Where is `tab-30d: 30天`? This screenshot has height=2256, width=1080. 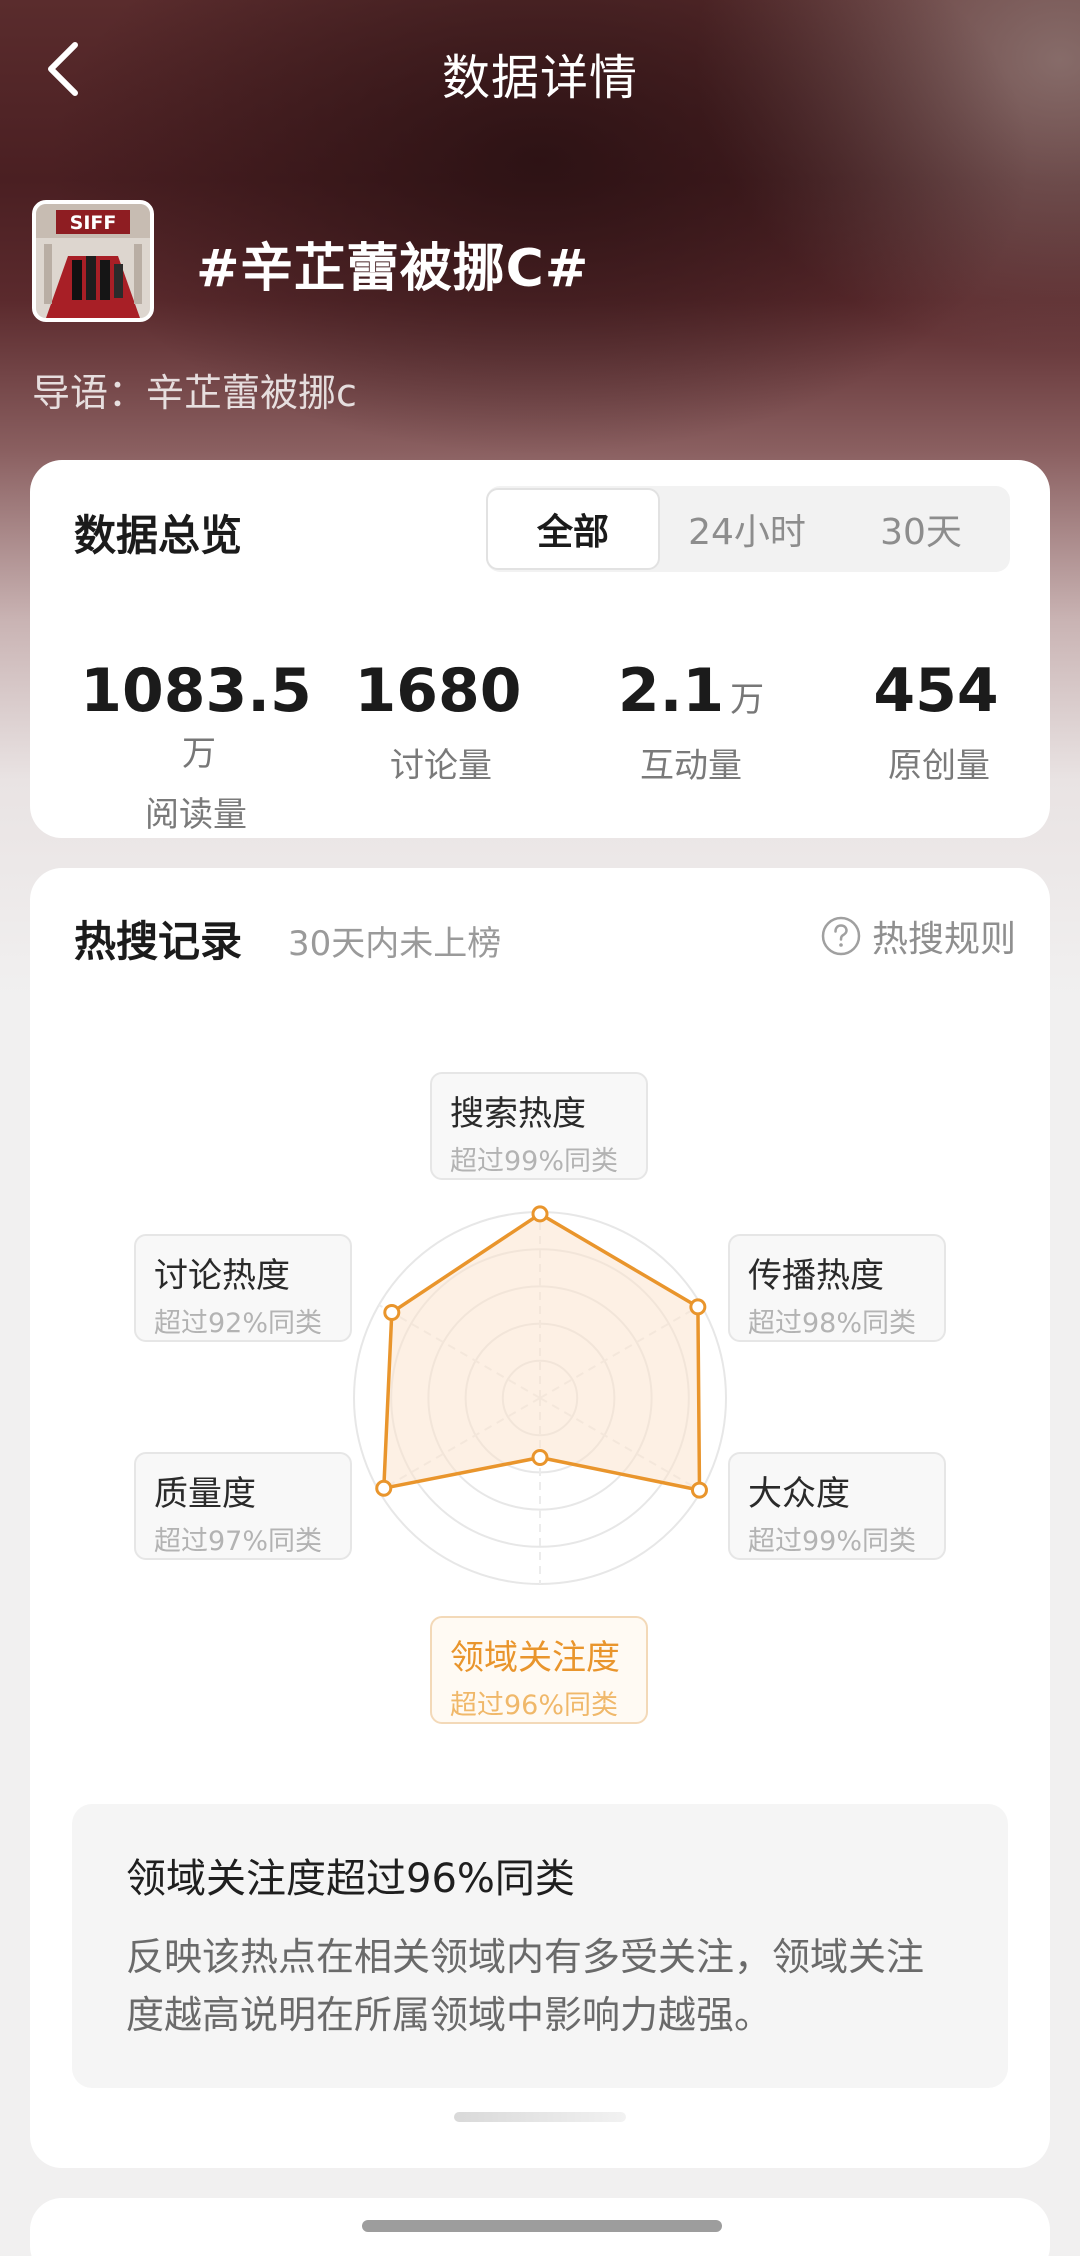 tab-30d: 30天 is located at coordinates (921, 529).